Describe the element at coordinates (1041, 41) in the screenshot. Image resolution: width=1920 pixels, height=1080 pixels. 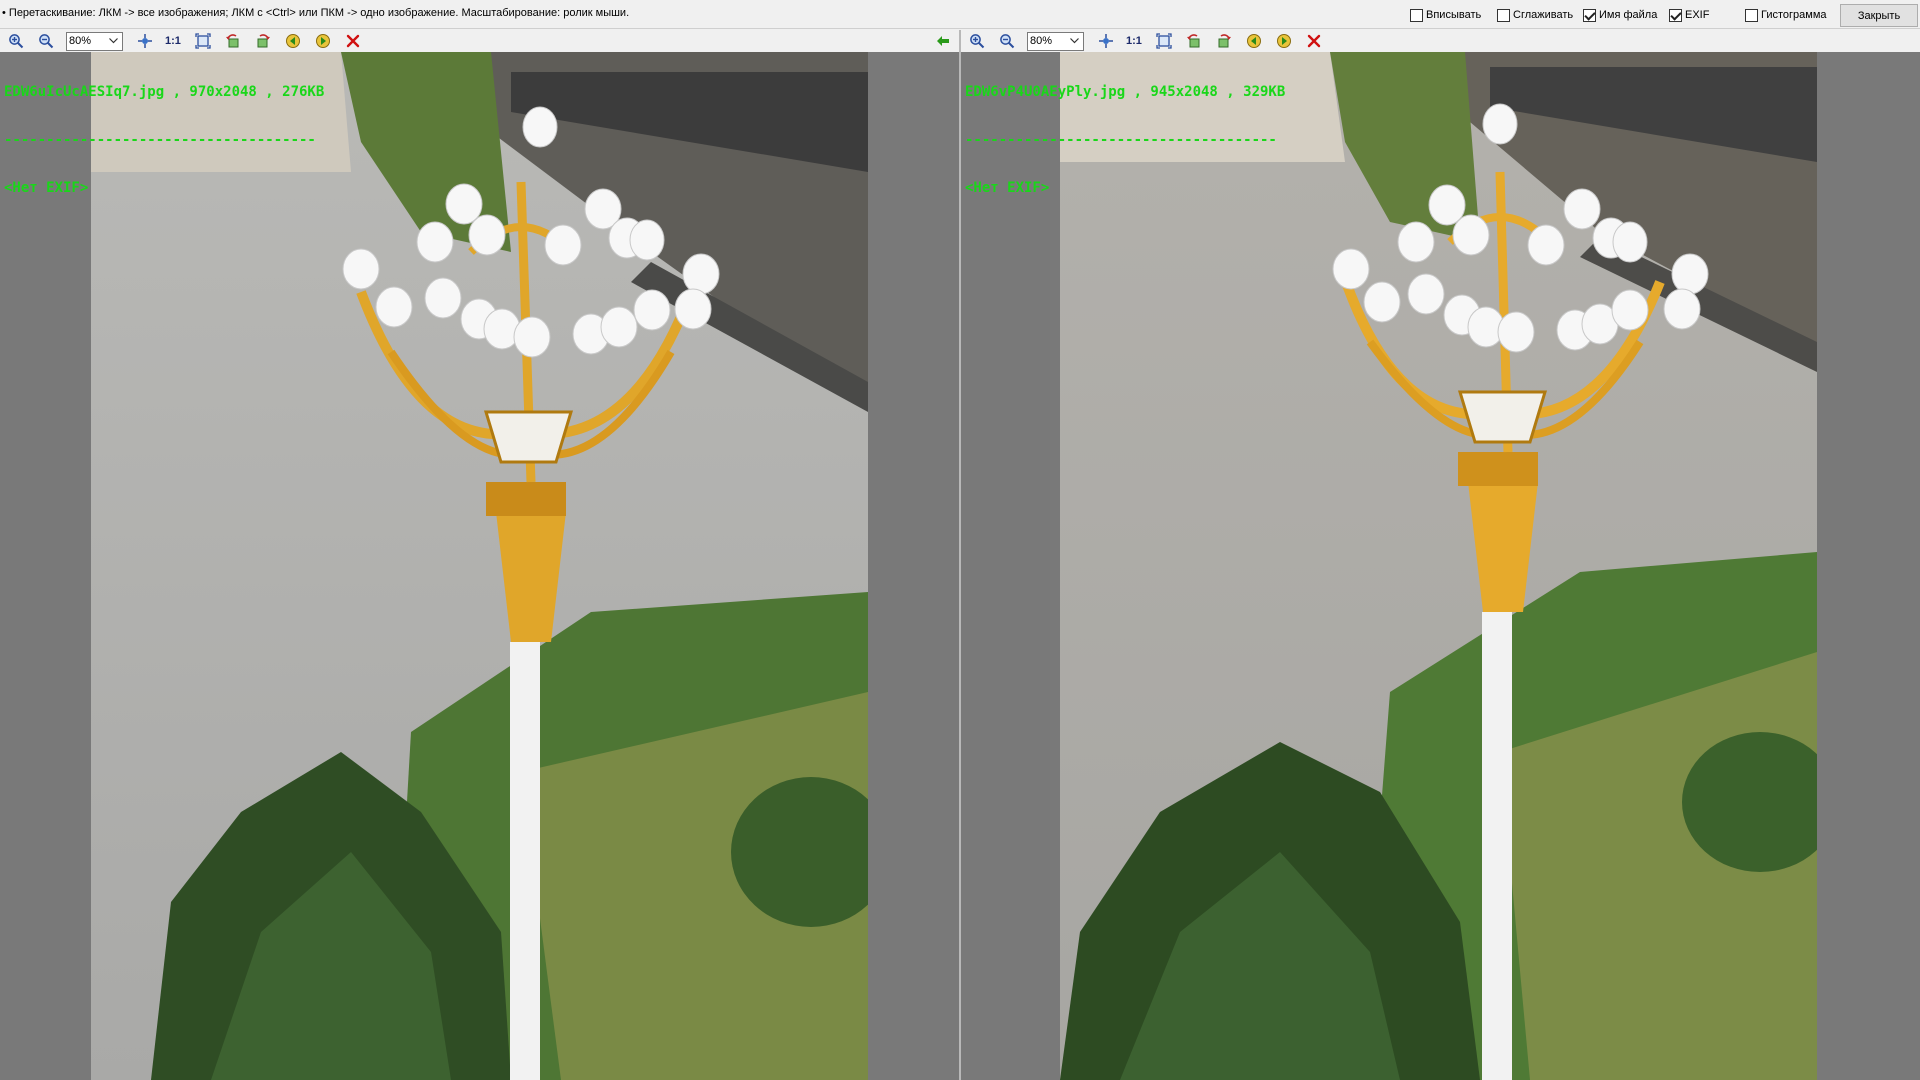
I see `right-zoom-value: 80%` at that location.